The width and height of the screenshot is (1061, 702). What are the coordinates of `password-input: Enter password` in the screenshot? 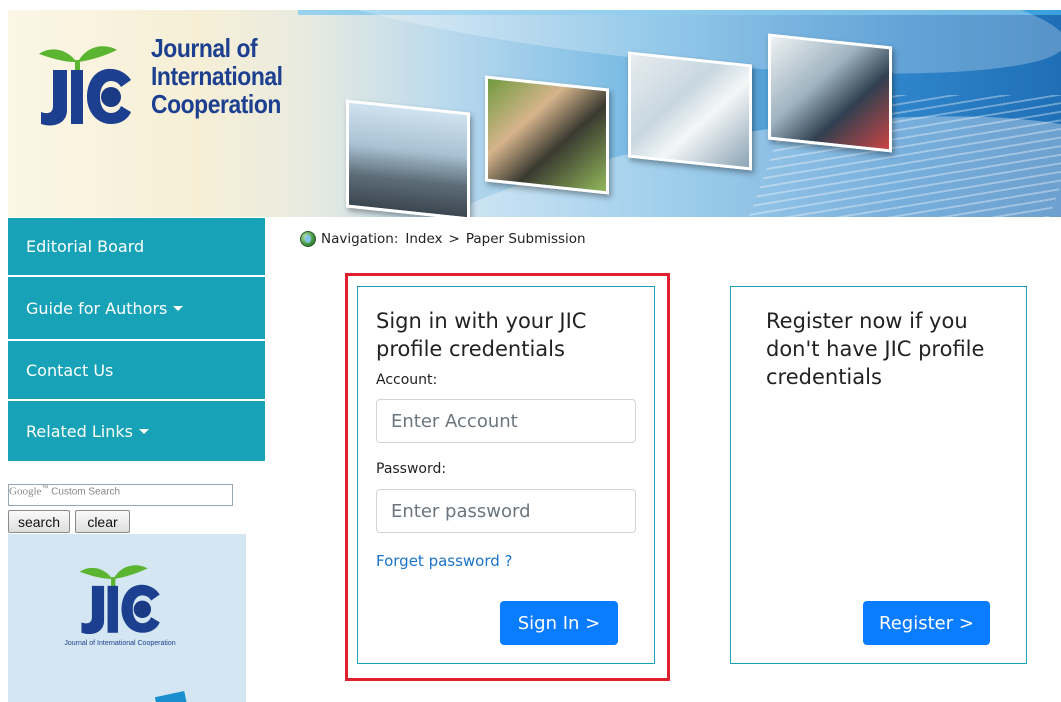 It's located at (506, 511).